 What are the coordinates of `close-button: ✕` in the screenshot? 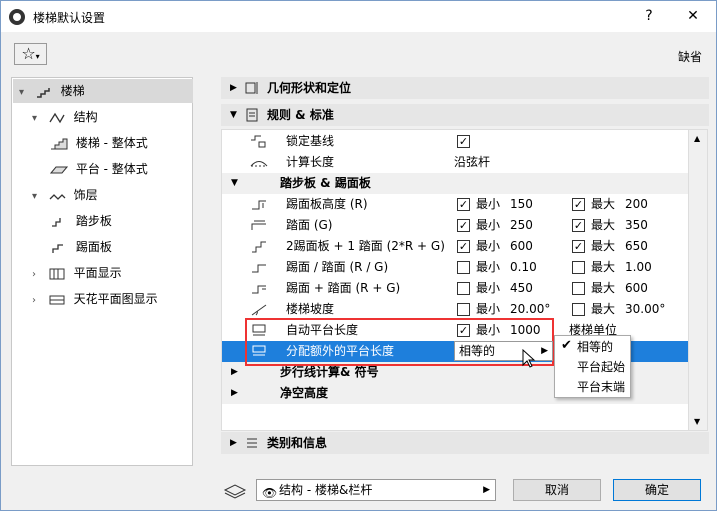 It's located at (693, 16).